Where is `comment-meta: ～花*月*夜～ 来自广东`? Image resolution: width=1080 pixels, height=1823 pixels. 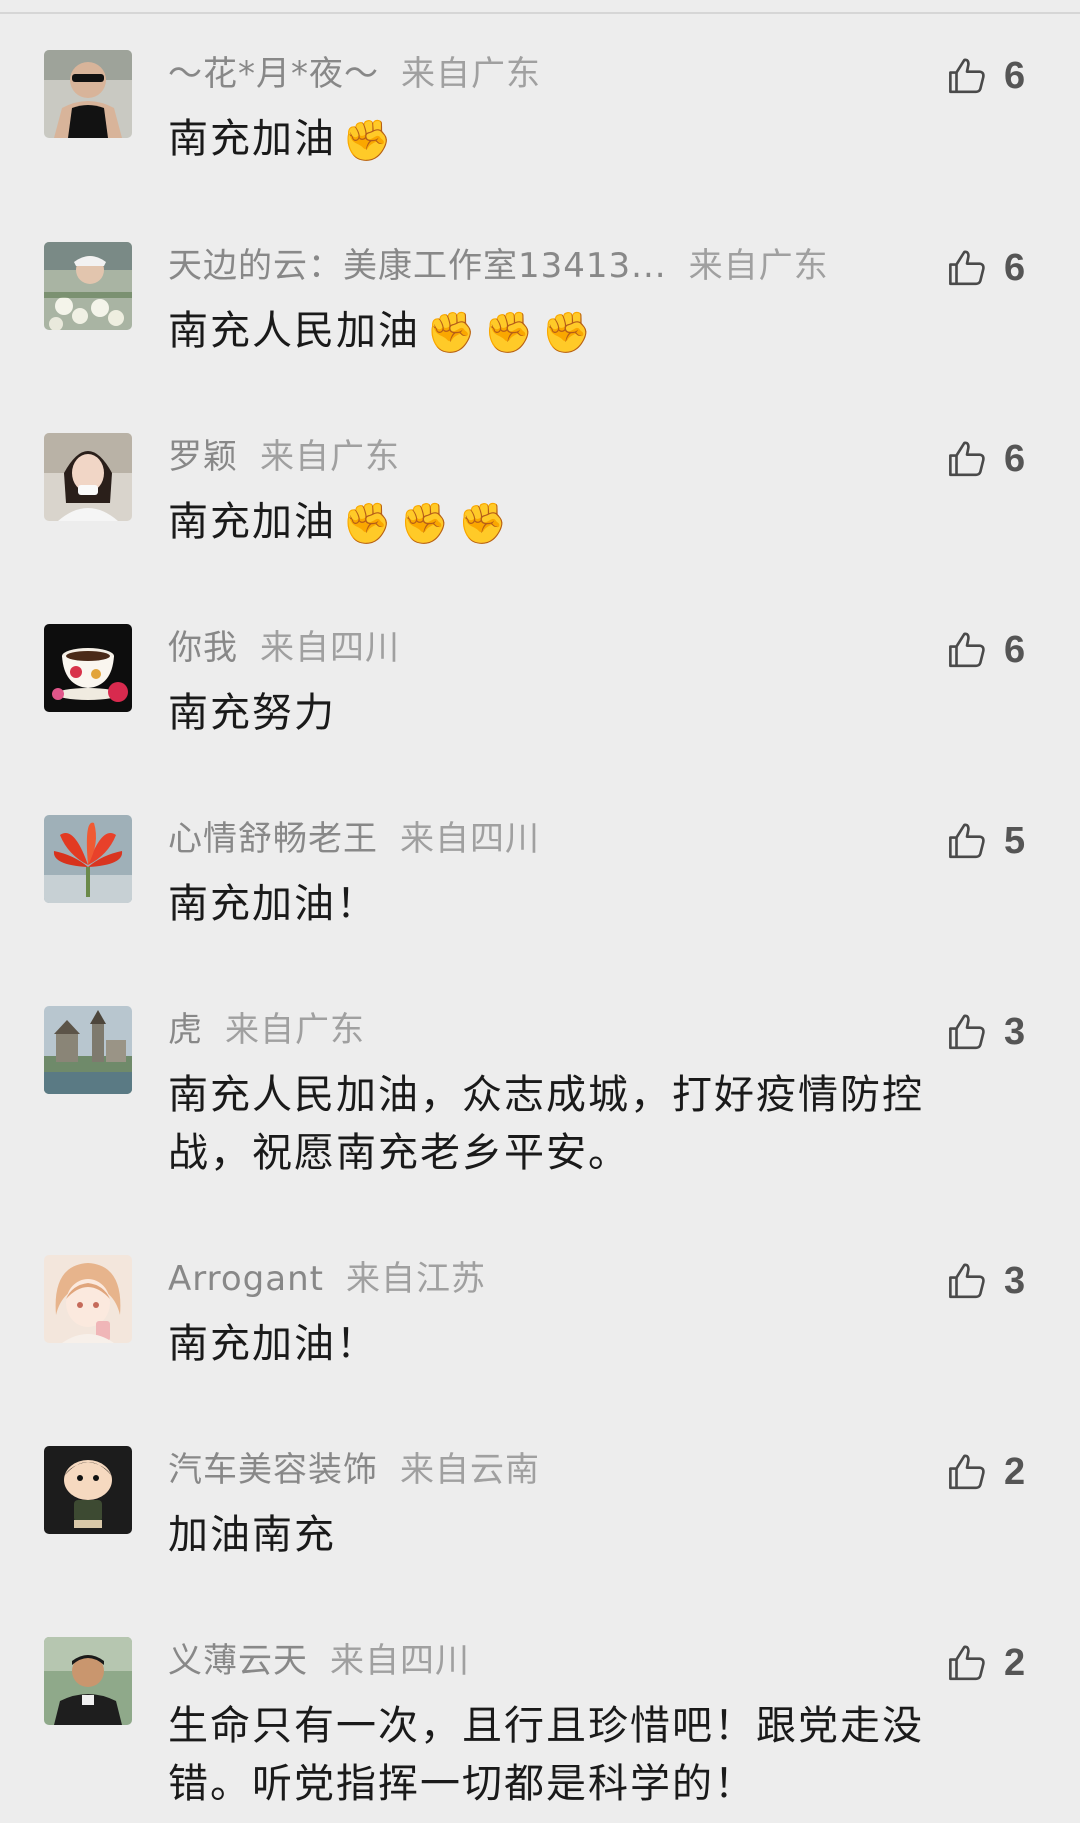 comment-meta: ～花*月*夜～ 来自广东 is located at coordinates (354, 74).